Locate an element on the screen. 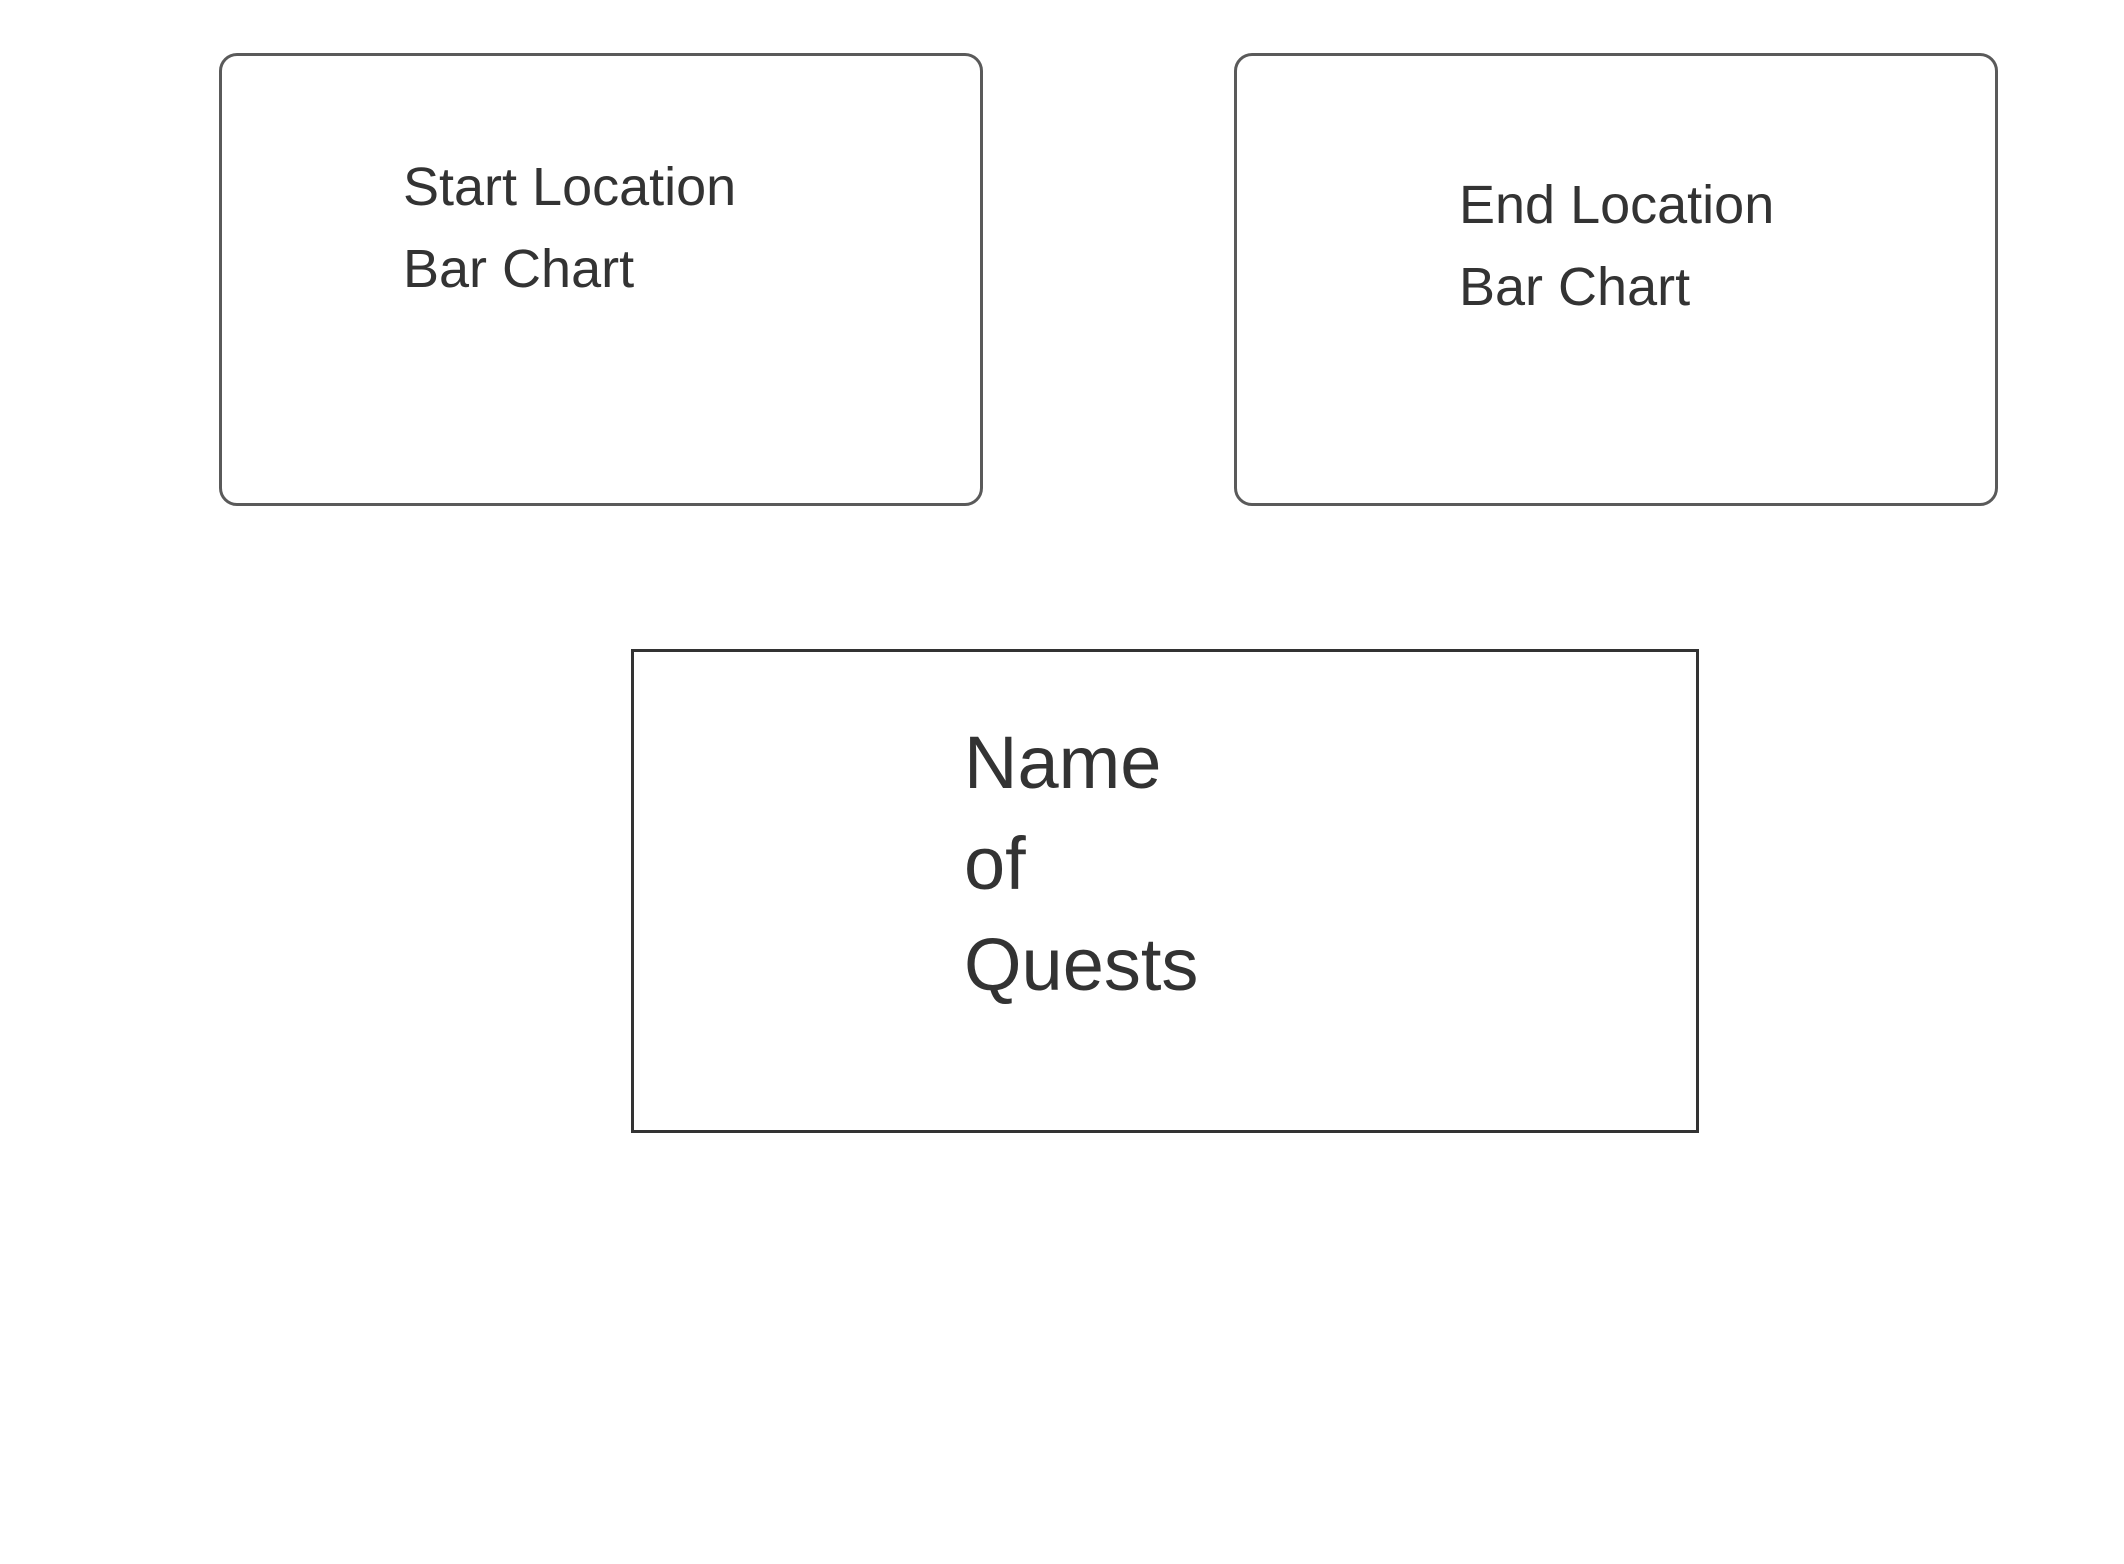  name-of-quests-label-line-1: Name is located at coordinates (1063, 762).